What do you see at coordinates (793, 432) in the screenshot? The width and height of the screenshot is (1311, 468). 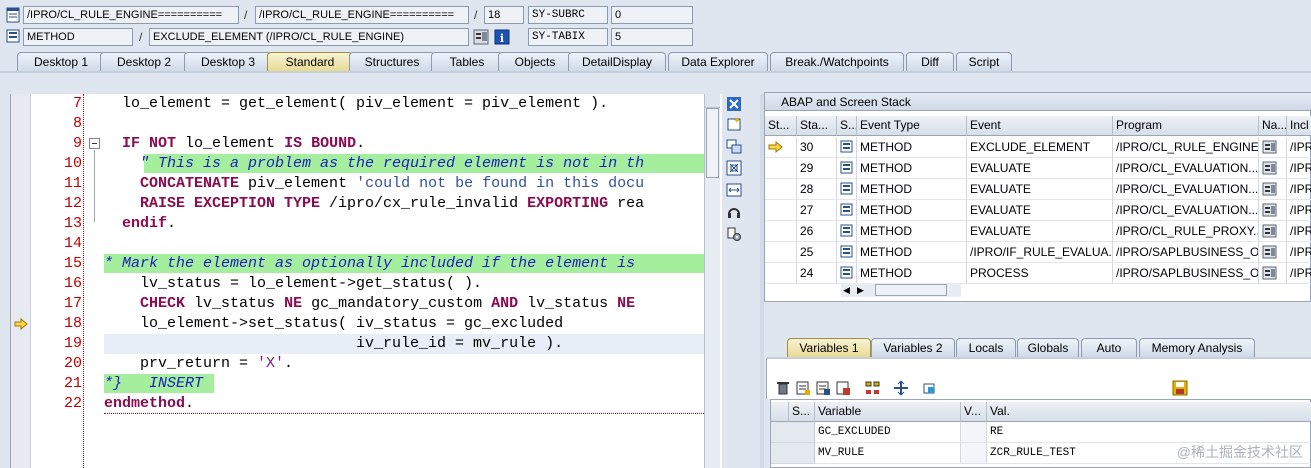 I see `row-selector` at bounding box center [793, 432].